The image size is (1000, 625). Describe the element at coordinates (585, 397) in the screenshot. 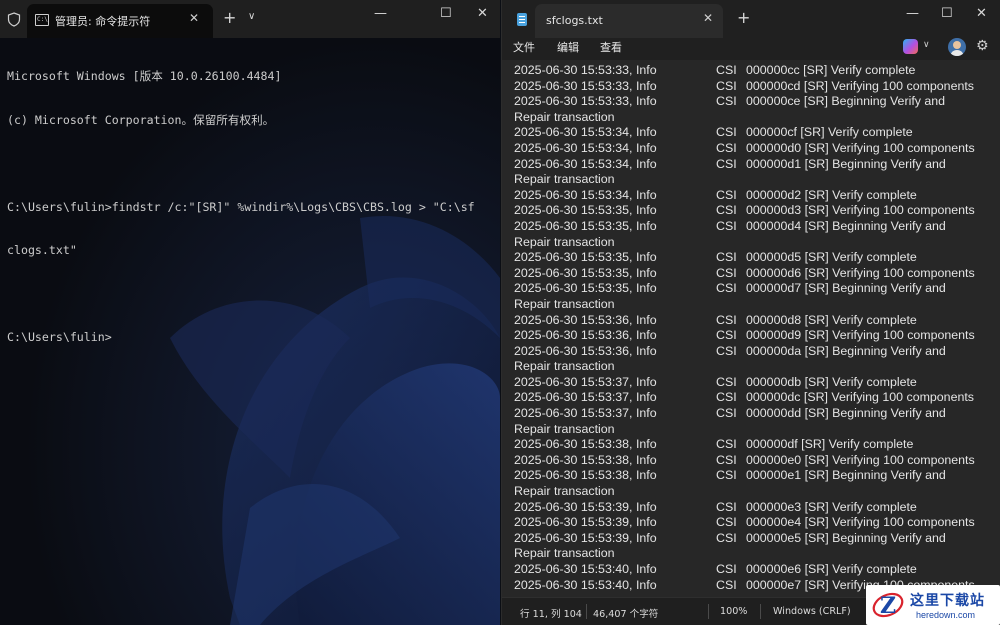

I see `log-timestamp: 2025-06-30 15:53:37, Info` at that location.